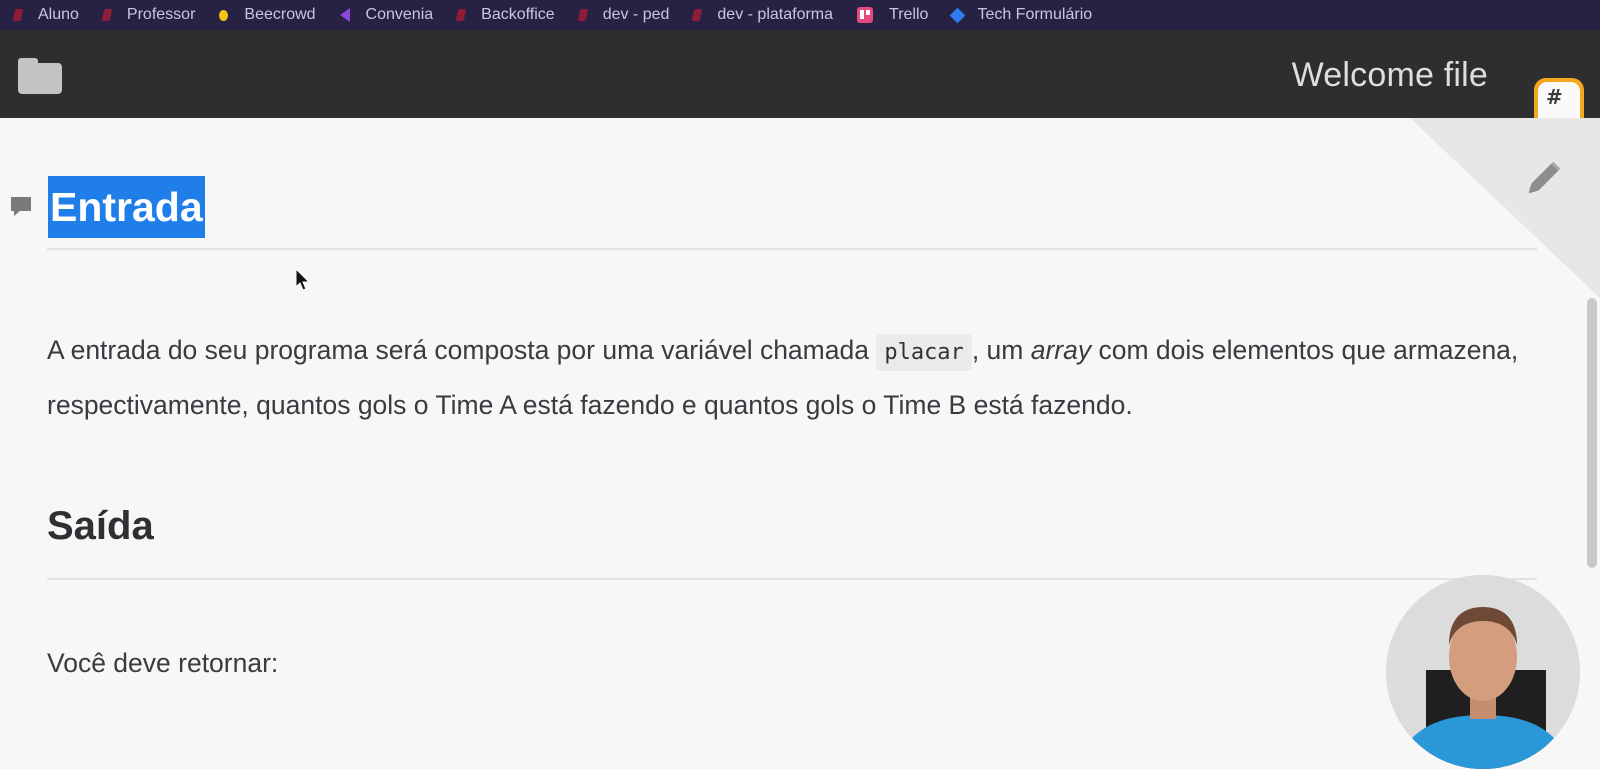  What do you see at coordinates (636, 14) in the screenshot?
I see `bookmark-label: dev - ped` at bounding box center [636, 14].